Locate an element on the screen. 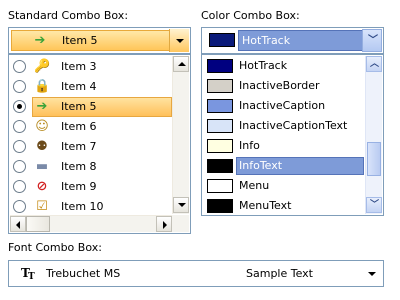  list-item-label: Item 6 is located at coordinates (79, 126).